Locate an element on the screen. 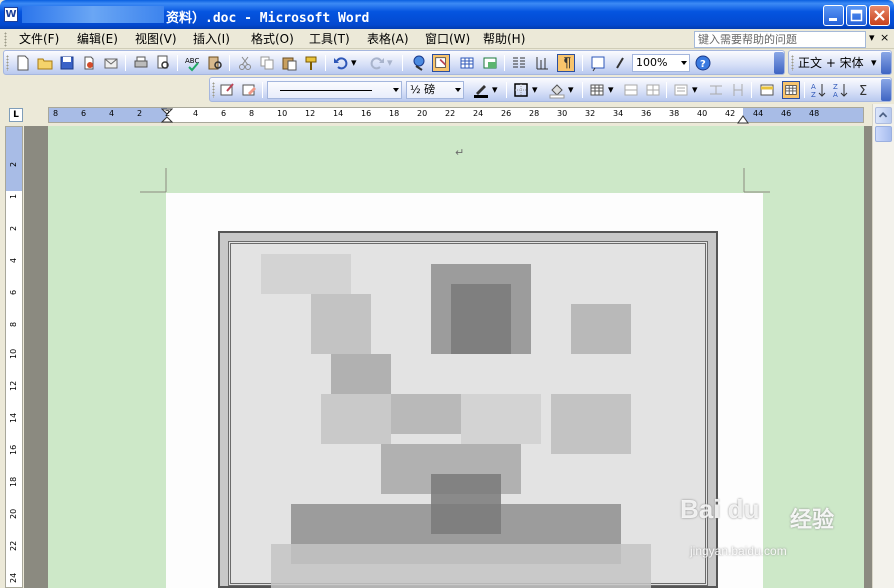 The width and height of the screenshot is (894, 588). permission-icon is located at coordinates (89, 63).